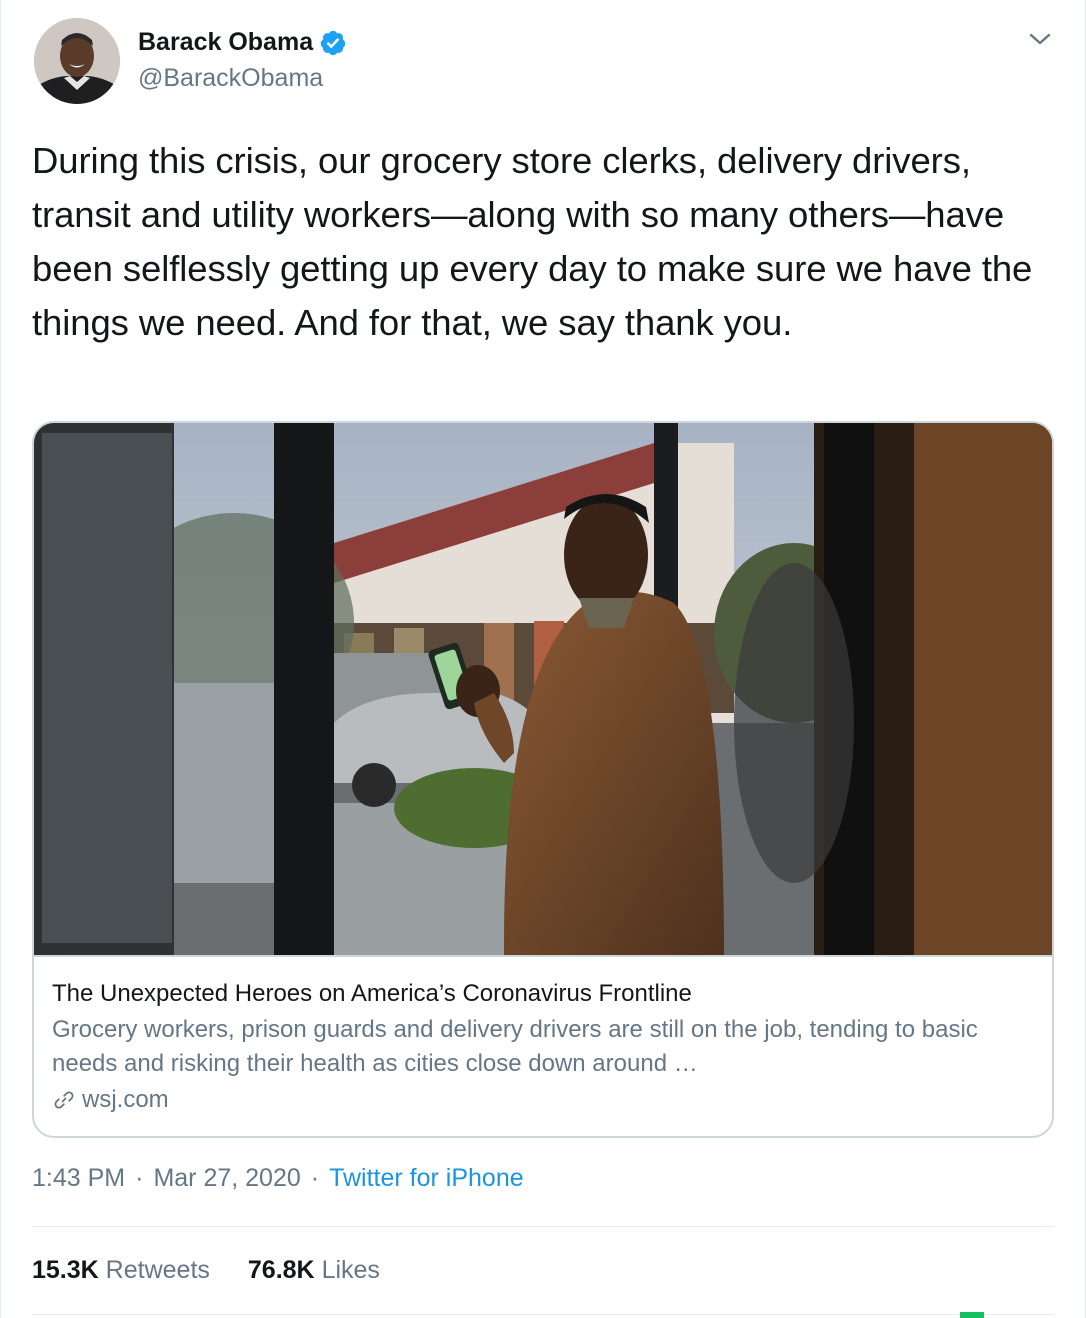  What do you see at coordinates (226, 1178) in the screenshot?
I see `tweet-date: Mar 27, 2020` at bounding box center [226, 1178].